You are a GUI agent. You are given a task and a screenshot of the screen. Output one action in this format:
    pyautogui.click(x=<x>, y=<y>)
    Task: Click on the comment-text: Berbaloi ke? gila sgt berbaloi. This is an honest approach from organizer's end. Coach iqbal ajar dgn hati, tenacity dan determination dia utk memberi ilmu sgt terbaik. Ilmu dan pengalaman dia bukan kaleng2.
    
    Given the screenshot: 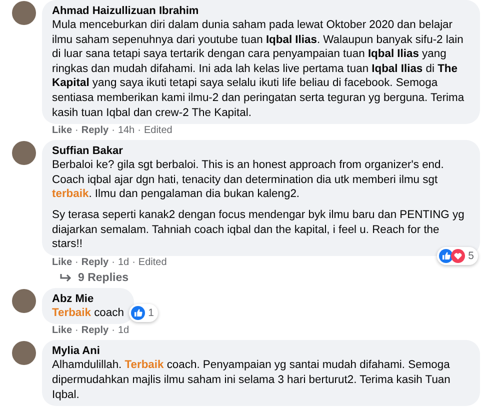 What is the action you would take?
    pyautogui.click(x=248, y=180)
    